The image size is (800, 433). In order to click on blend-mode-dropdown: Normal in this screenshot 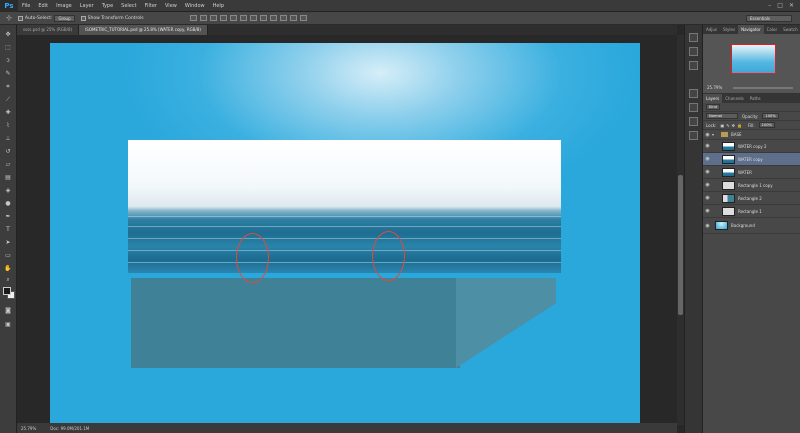, I will do `click(722, 116)`.